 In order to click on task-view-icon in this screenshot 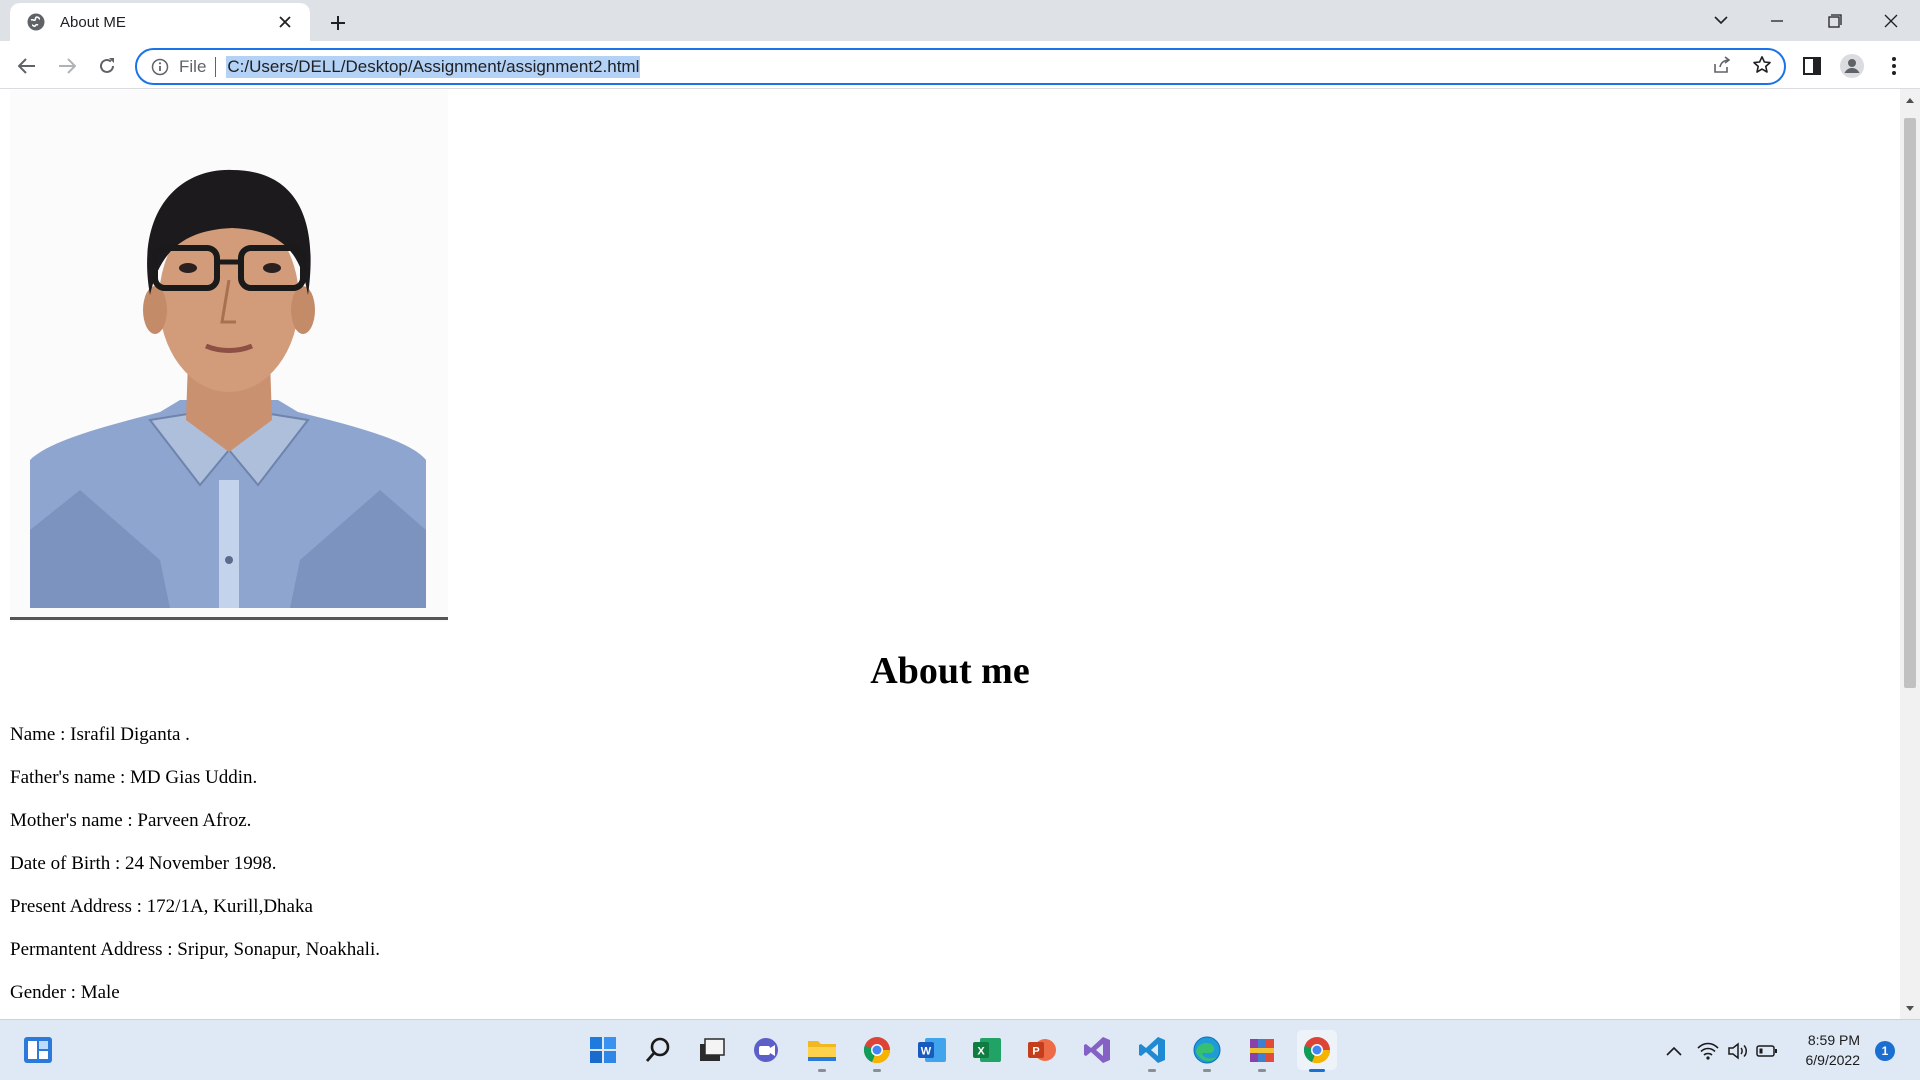, I will do `click(712, 1050)`.